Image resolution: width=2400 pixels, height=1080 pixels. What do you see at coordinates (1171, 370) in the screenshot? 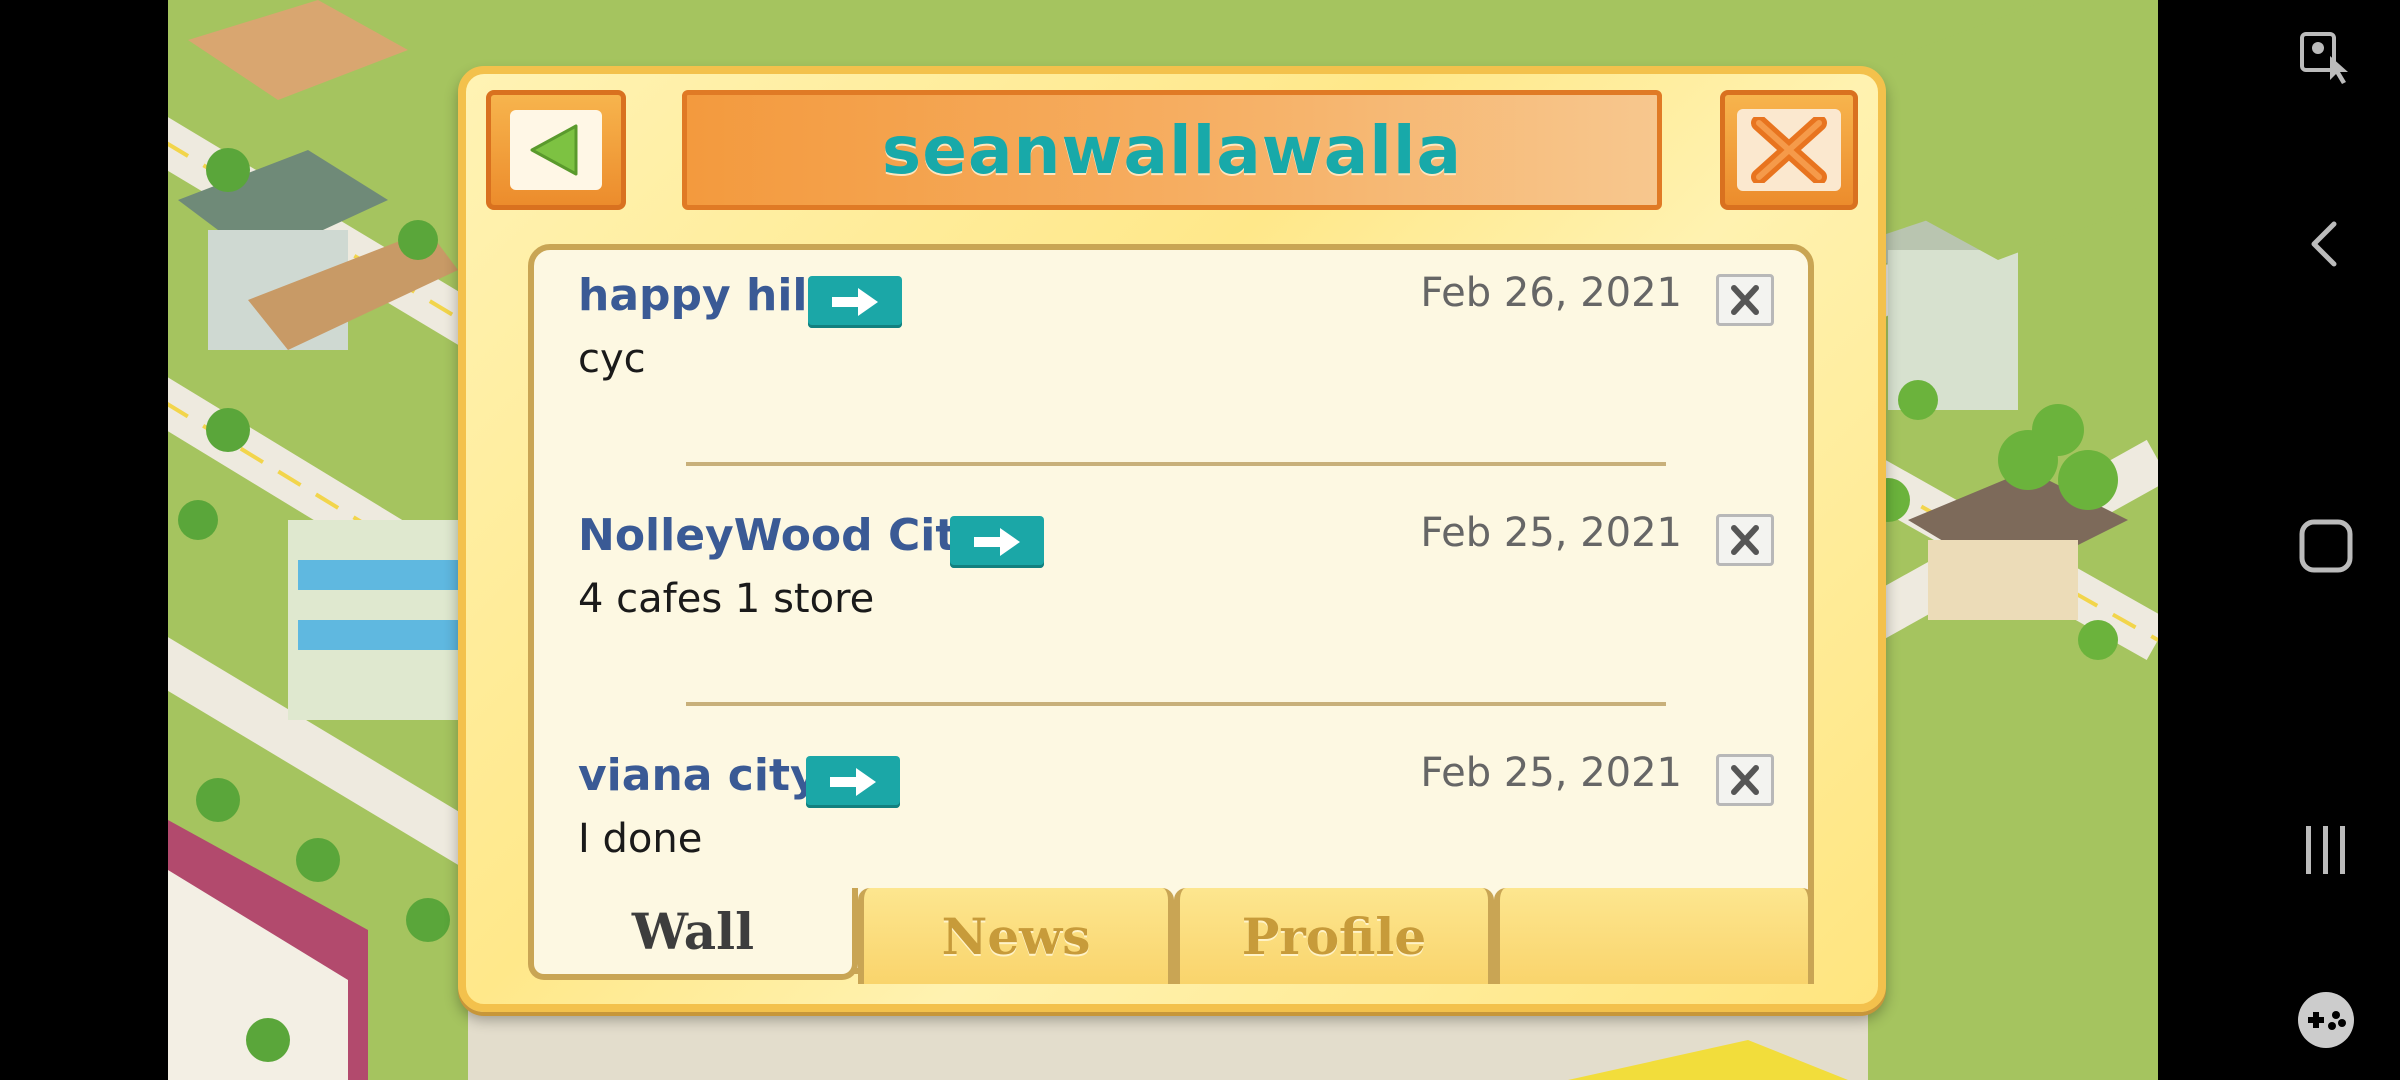
I see `wall-post: happy hill Feb 26, 2021 cyc` at bounding box center [1171, 370].